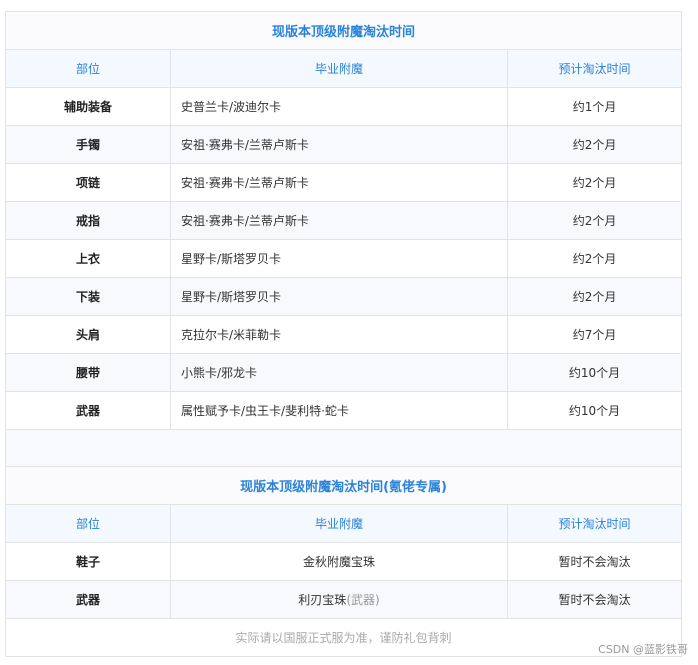  Describe the element at coordinates (322, 600) in the screenshot. I see `cell-enchant-text: 利刃宝珠` at that location.